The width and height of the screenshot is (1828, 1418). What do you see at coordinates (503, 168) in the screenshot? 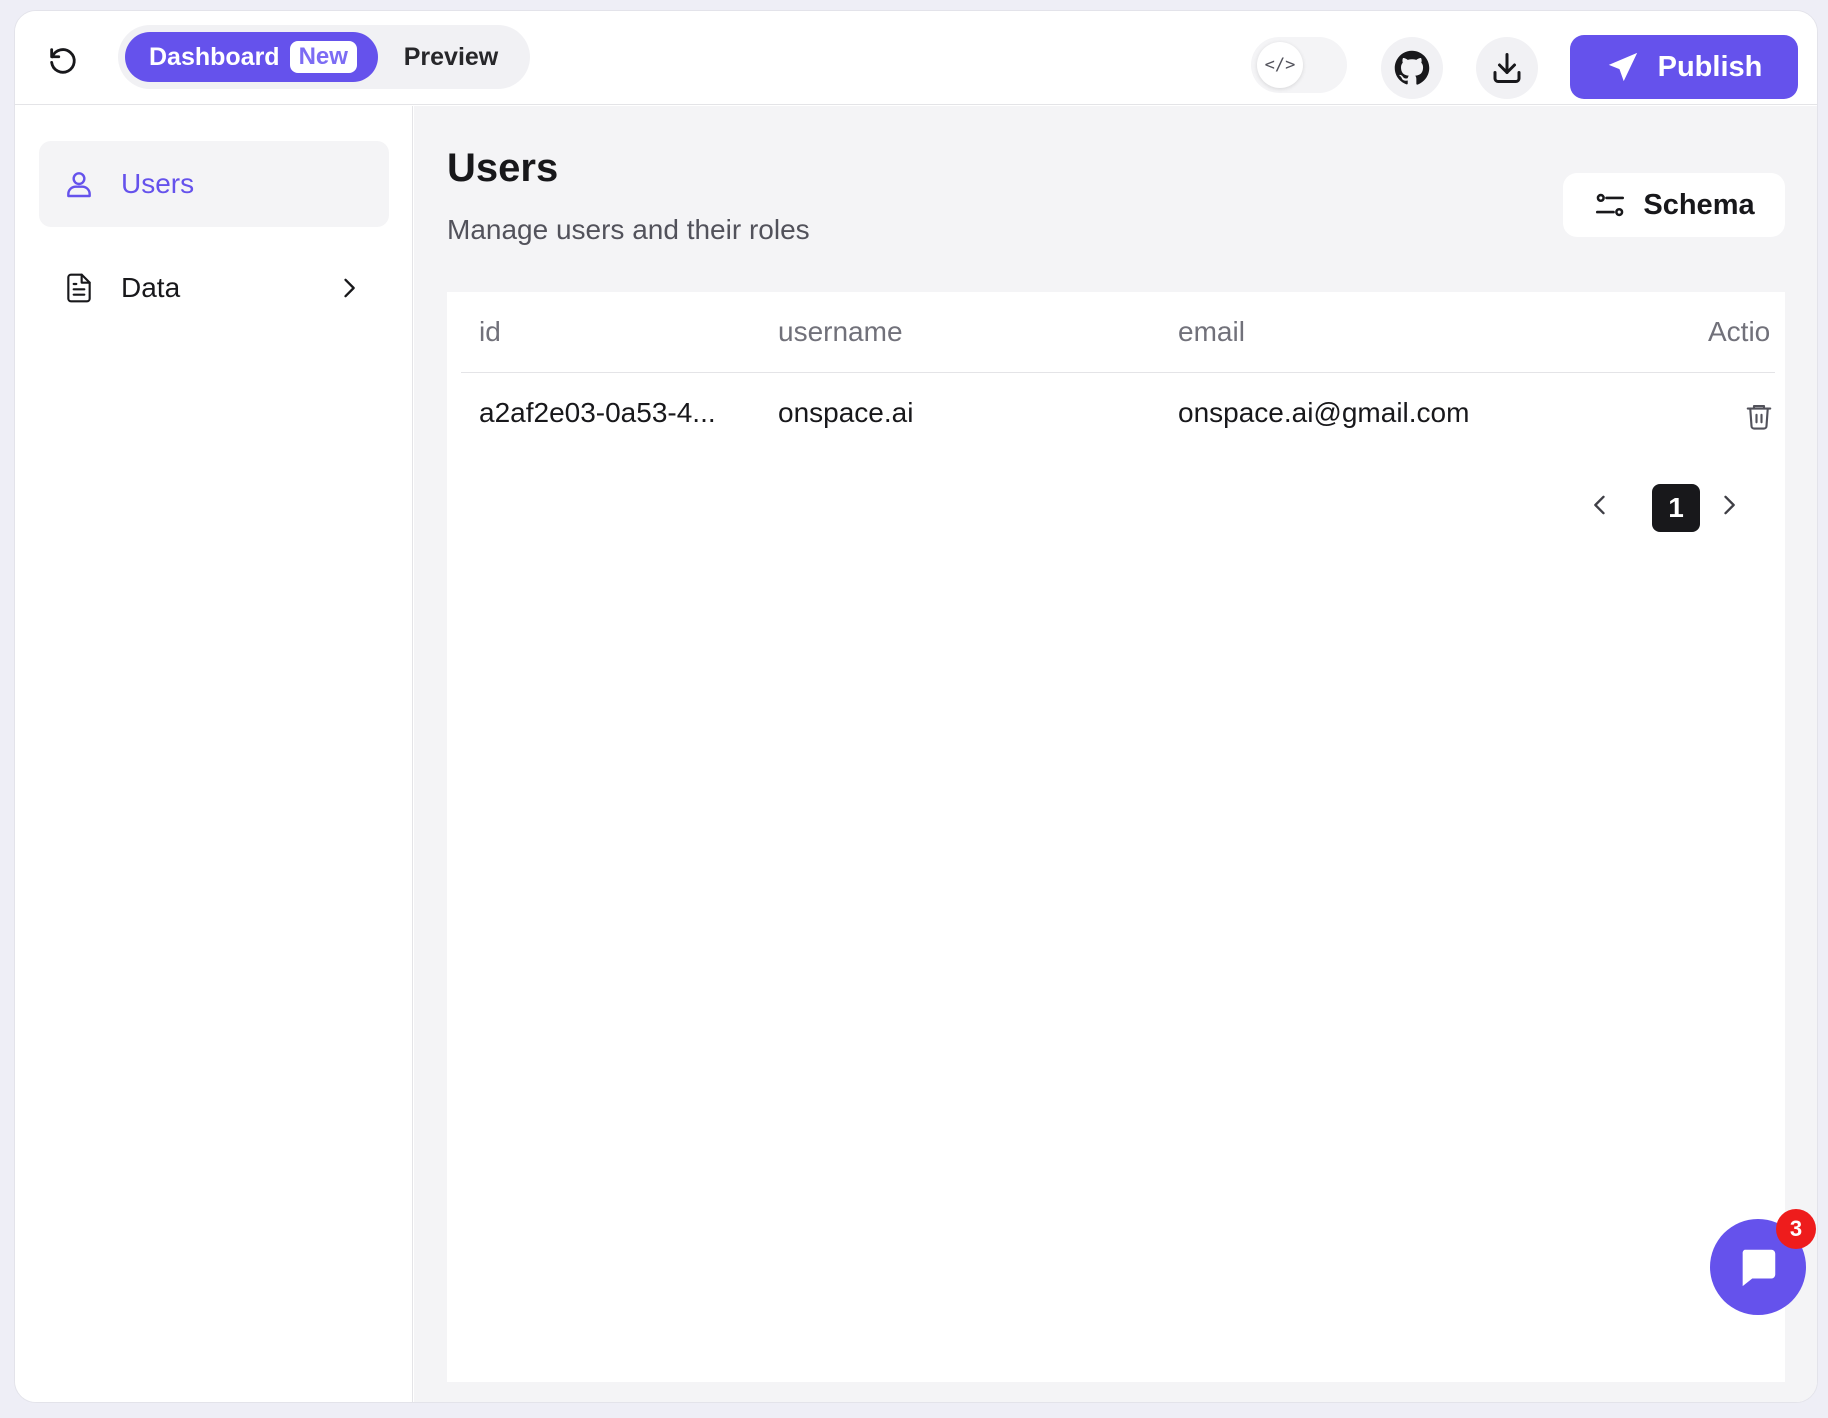
I see `page-title: Users` at bounding box center [503, 168].